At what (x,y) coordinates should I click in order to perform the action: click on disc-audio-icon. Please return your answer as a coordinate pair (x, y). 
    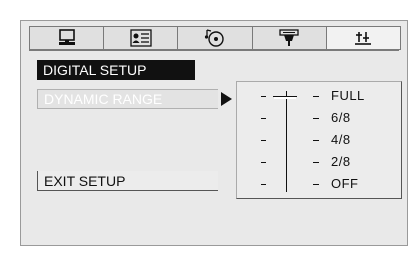
    Looking at the image, I should click on (214, 38).